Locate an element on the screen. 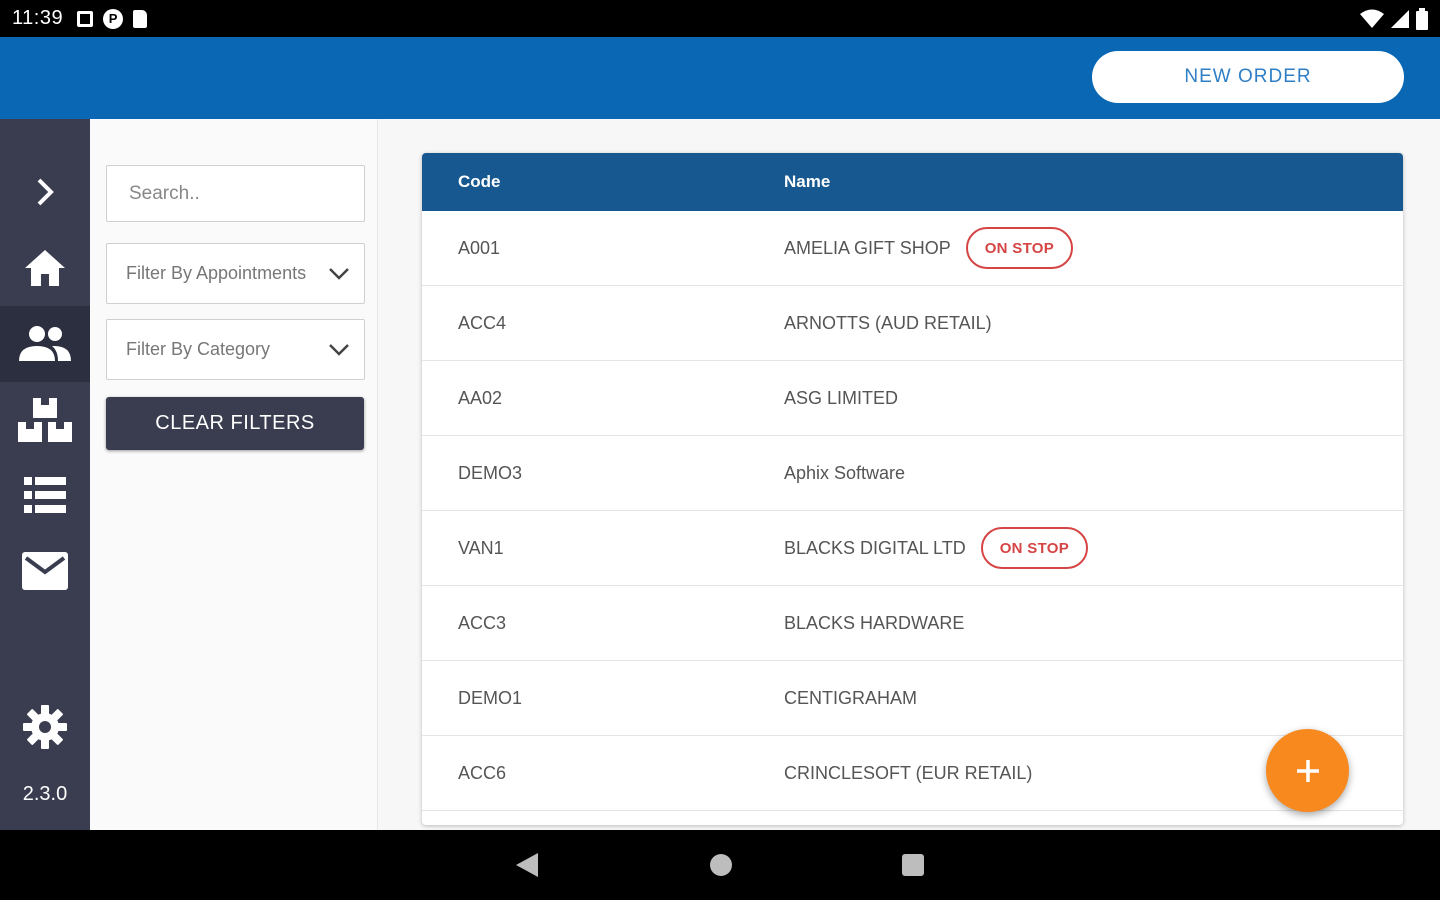 Image resolution: width=1440 pixels, height=900 pixels. cell-name: CRINCLESOFT (EUR RETAIL) is located at coordinates (908, 773).